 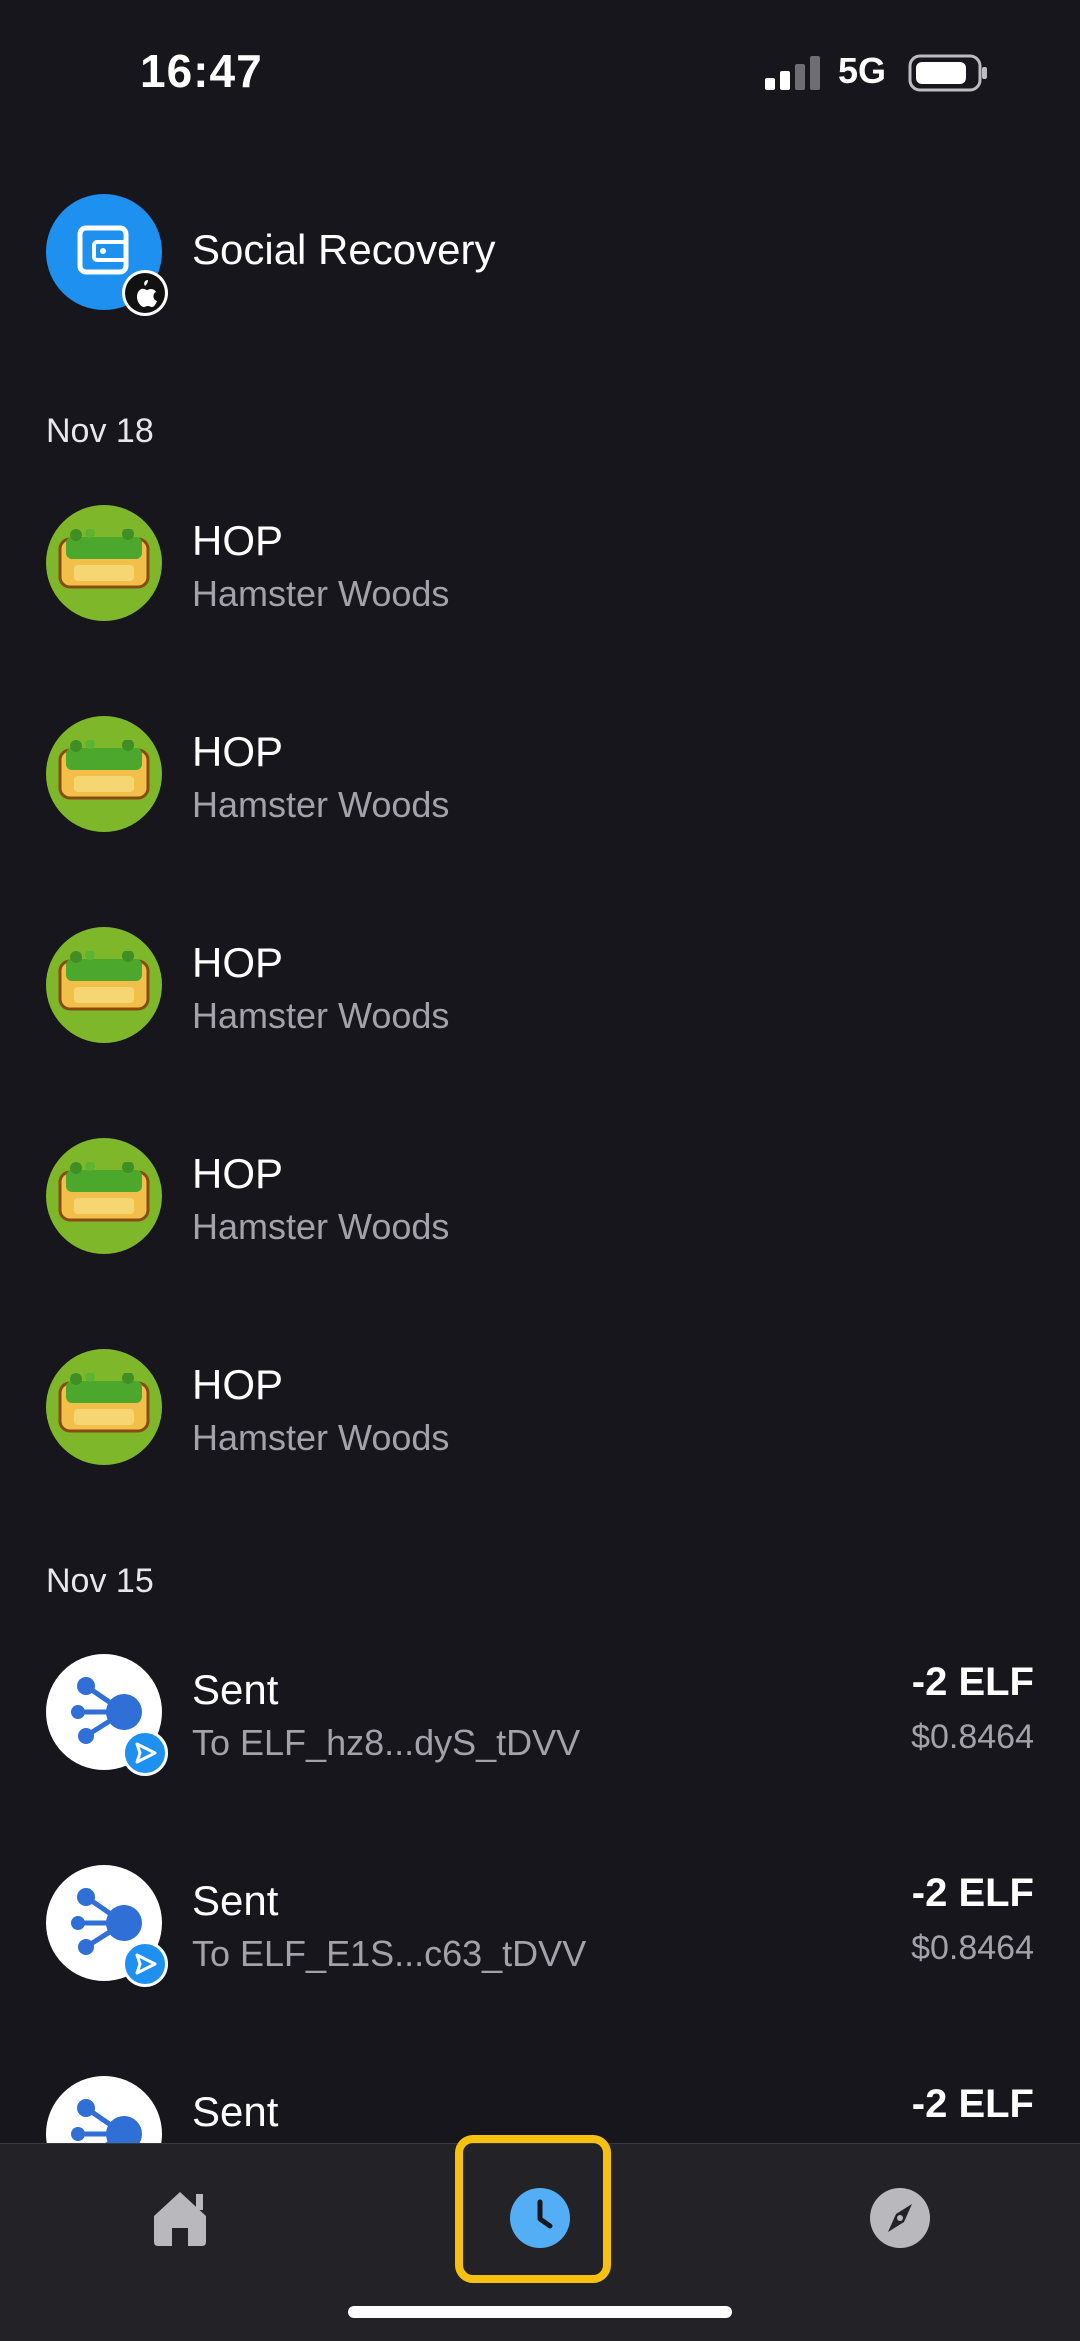 I want to click on apple-badge, so click(x=145, y=293).